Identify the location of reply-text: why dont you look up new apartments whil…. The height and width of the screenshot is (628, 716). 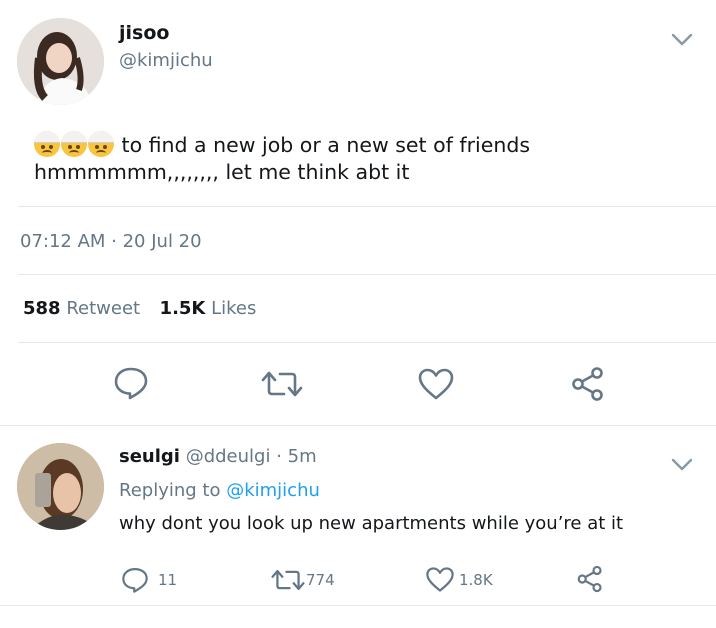
(371, 523).